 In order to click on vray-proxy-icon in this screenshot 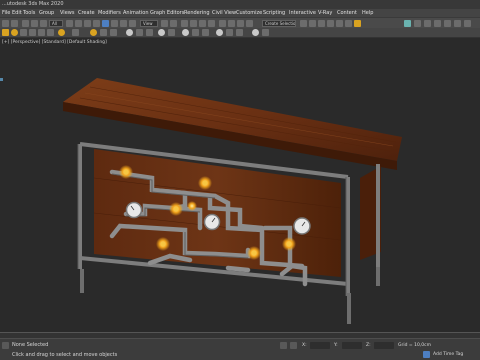, I will do `click(467, 23)`.